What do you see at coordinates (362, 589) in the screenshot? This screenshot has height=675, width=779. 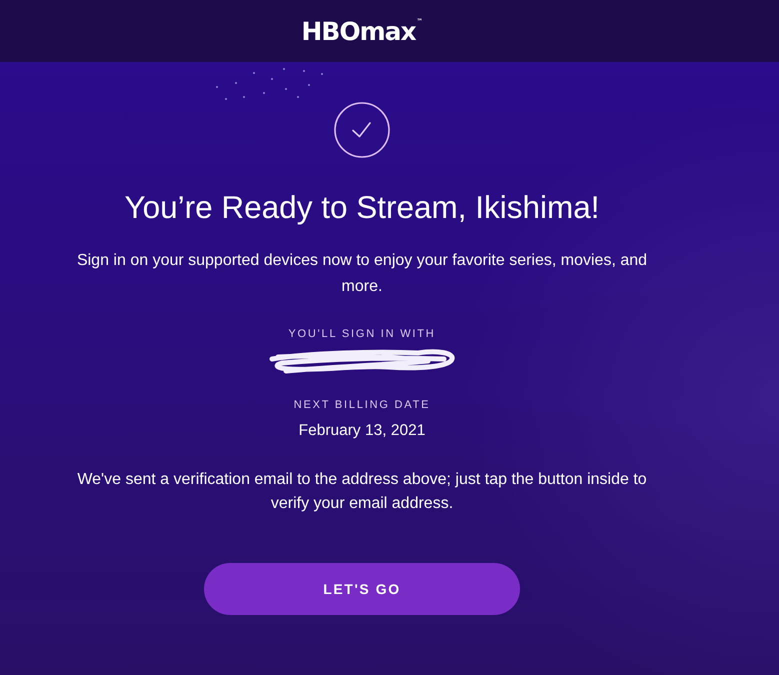 I see `lets-go-button: LET'S GO` at bounding box center [362, 589].